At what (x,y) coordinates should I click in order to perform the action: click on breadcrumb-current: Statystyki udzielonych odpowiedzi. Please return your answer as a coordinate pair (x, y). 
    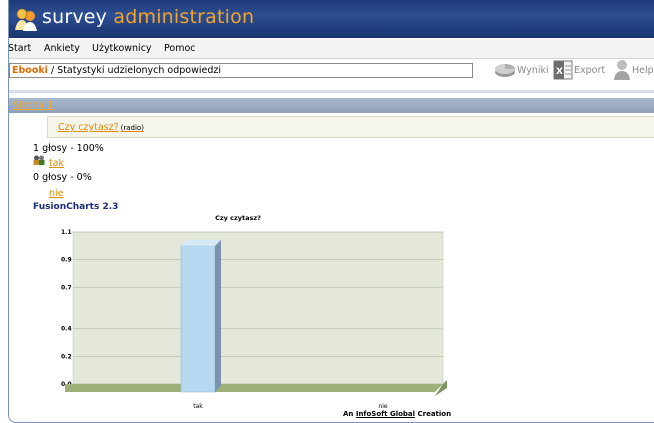
    Looking at the image, I should click on (139, 70).